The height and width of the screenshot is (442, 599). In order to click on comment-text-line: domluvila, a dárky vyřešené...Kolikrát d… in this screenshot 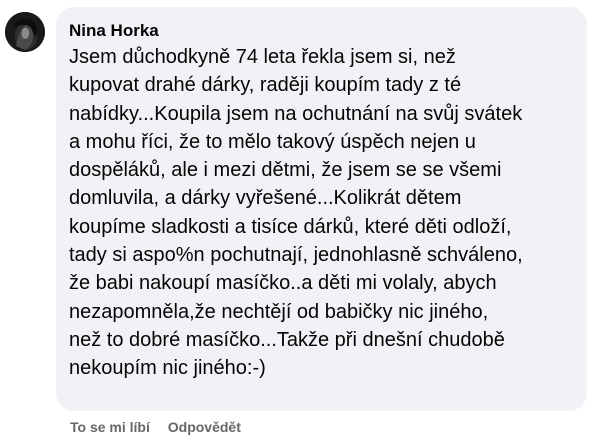, I will do `click(265, 198)`.